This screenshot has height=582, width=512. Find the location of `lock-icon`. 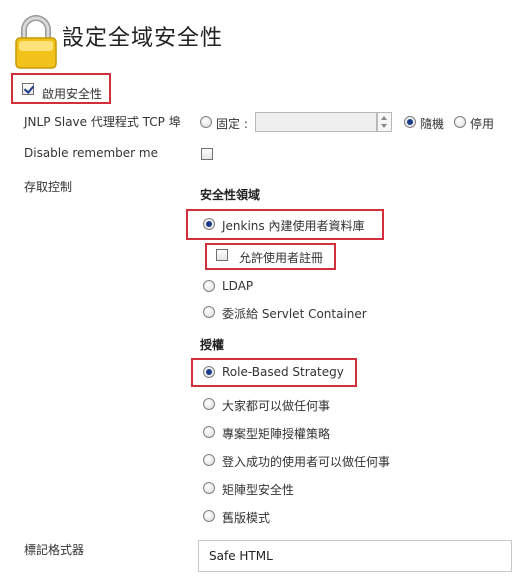

lock-icon is located at coordinates (36, 42).